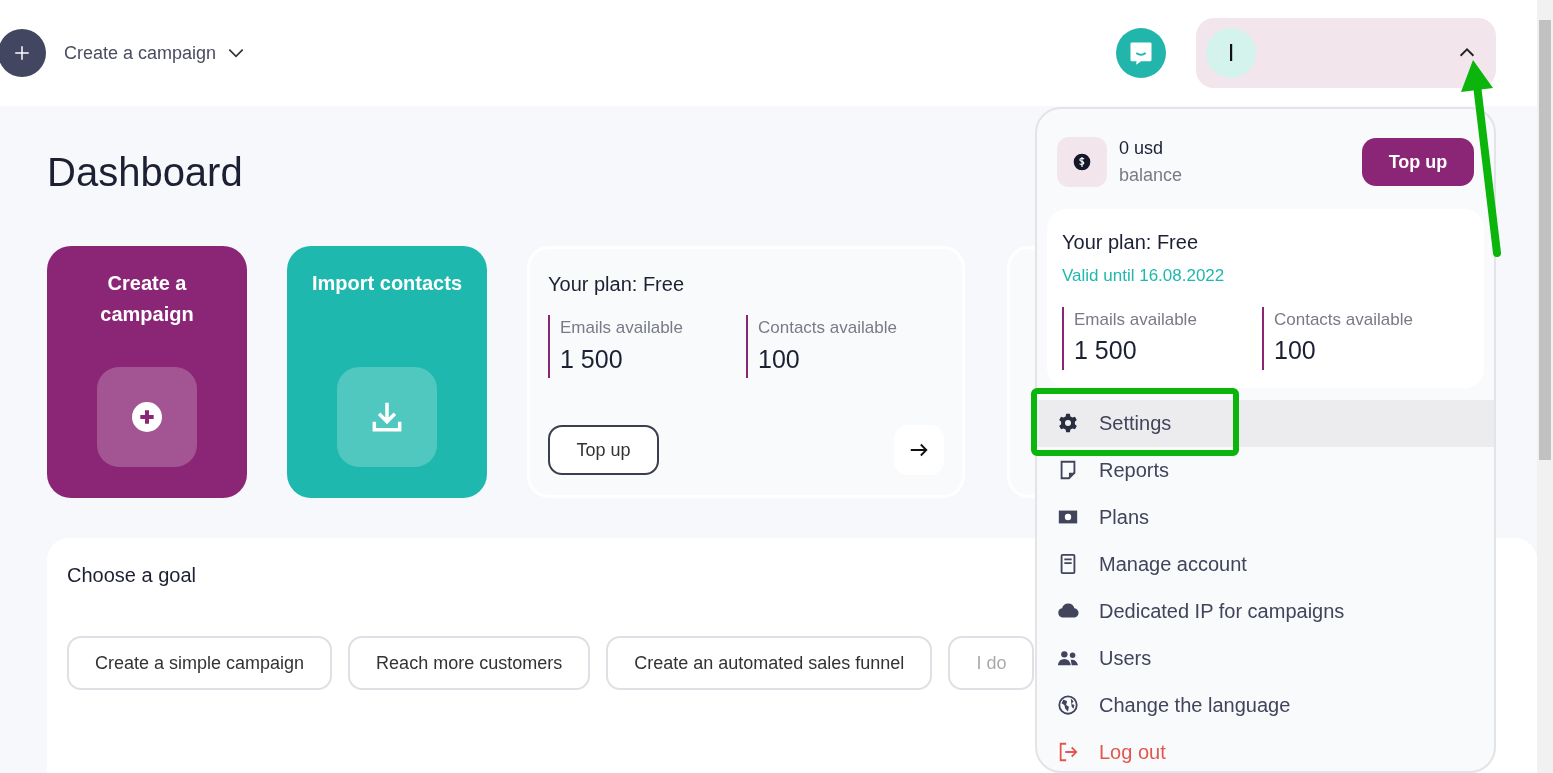 The image size is (1553, 773). I want to click on create-campaign-dropdown: Create a campaign, so click(155, 53).